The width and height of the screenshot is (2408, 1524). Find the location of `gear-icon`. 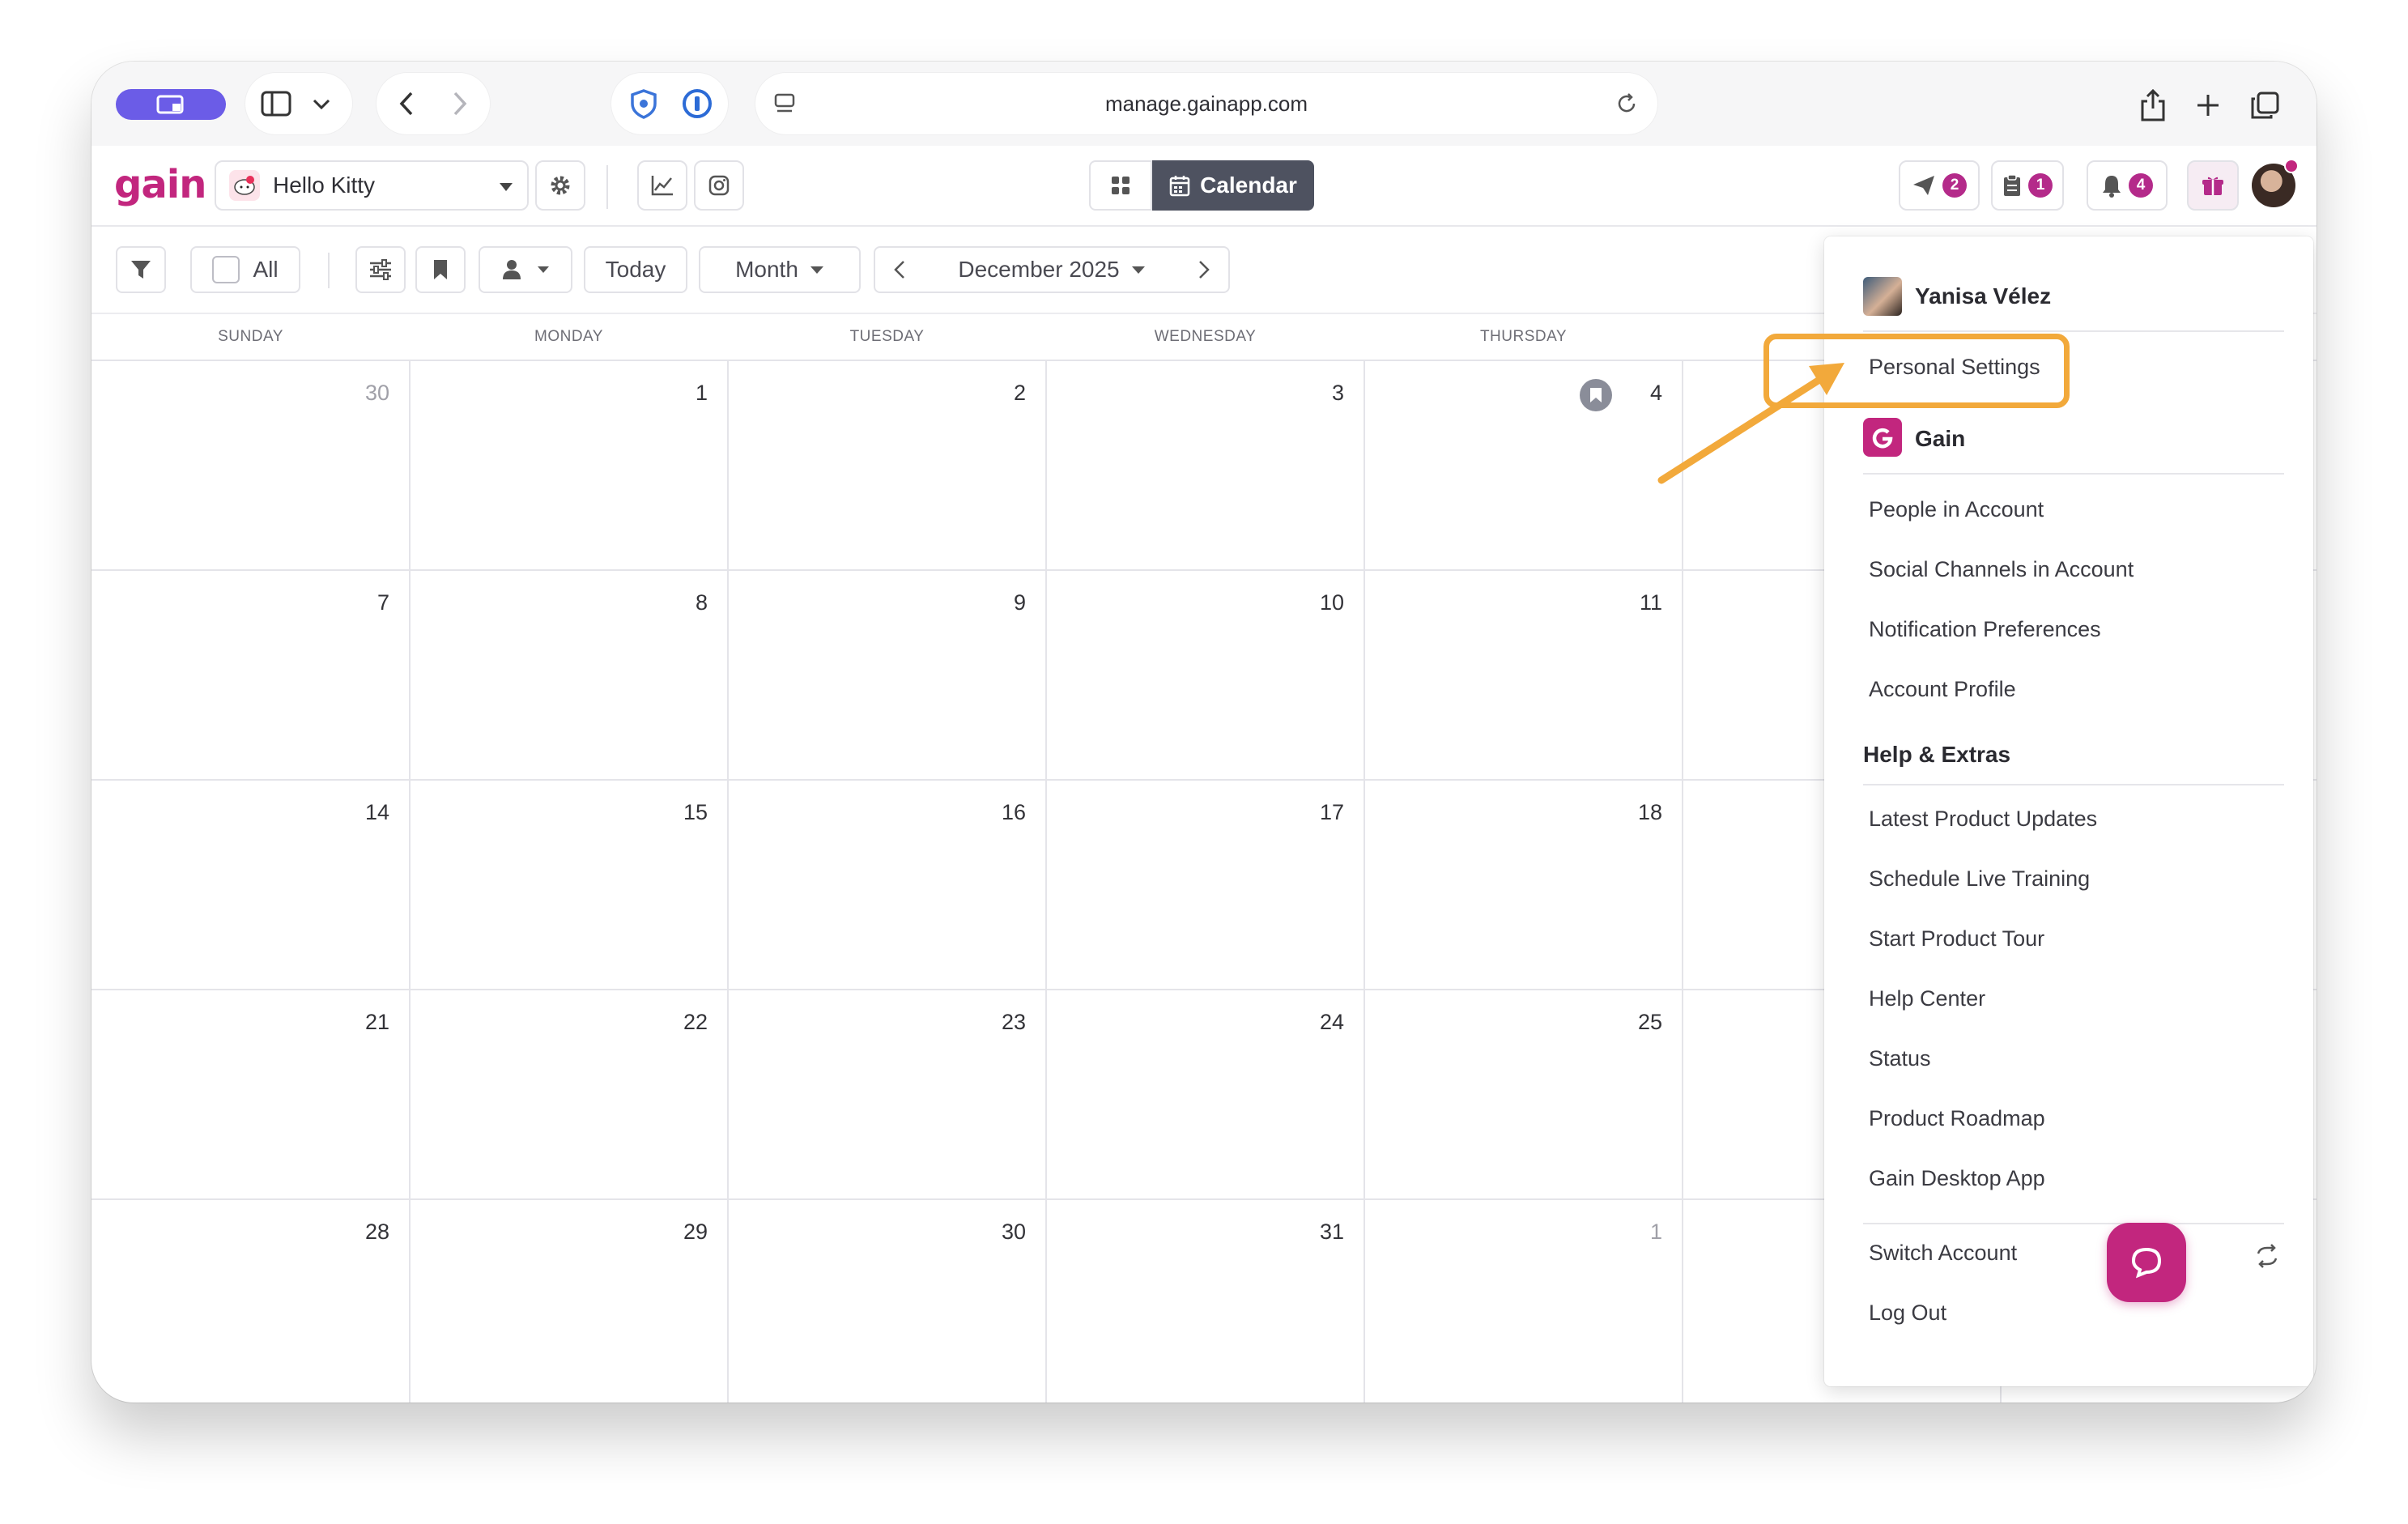

gear-icon is located at coordinates (560, 185).